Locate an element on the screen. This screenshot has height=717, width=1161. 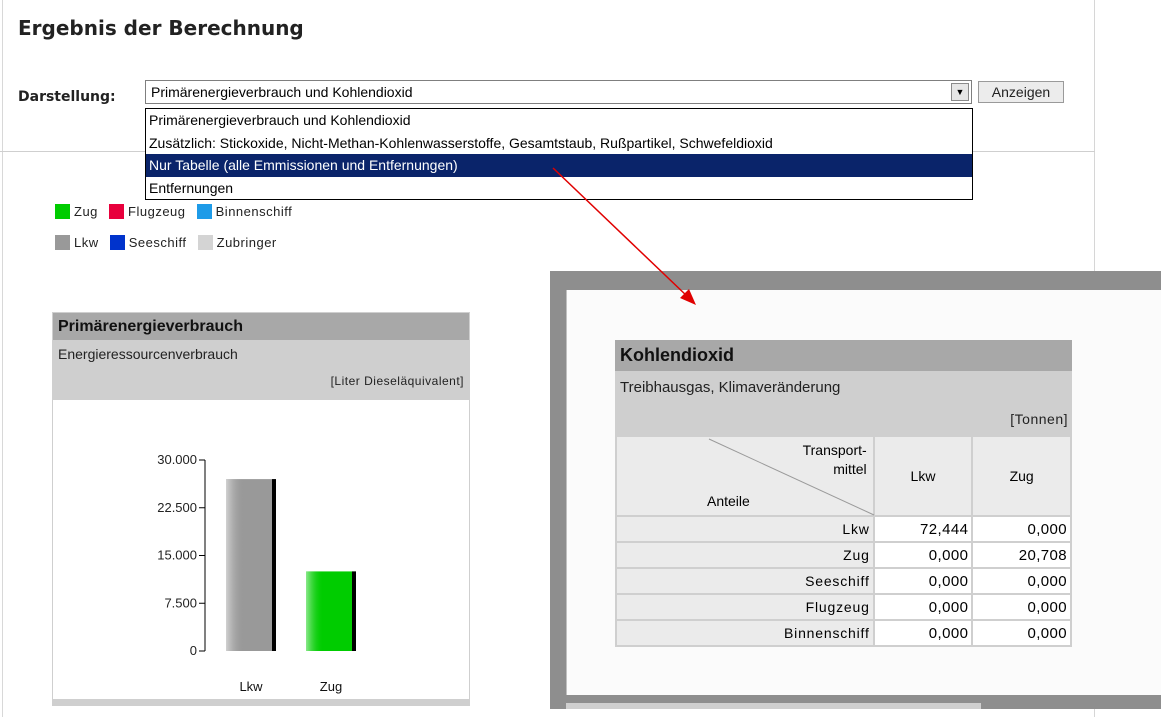
anzeigen-button: Anzeigen is located at coordinates (1021, 92).